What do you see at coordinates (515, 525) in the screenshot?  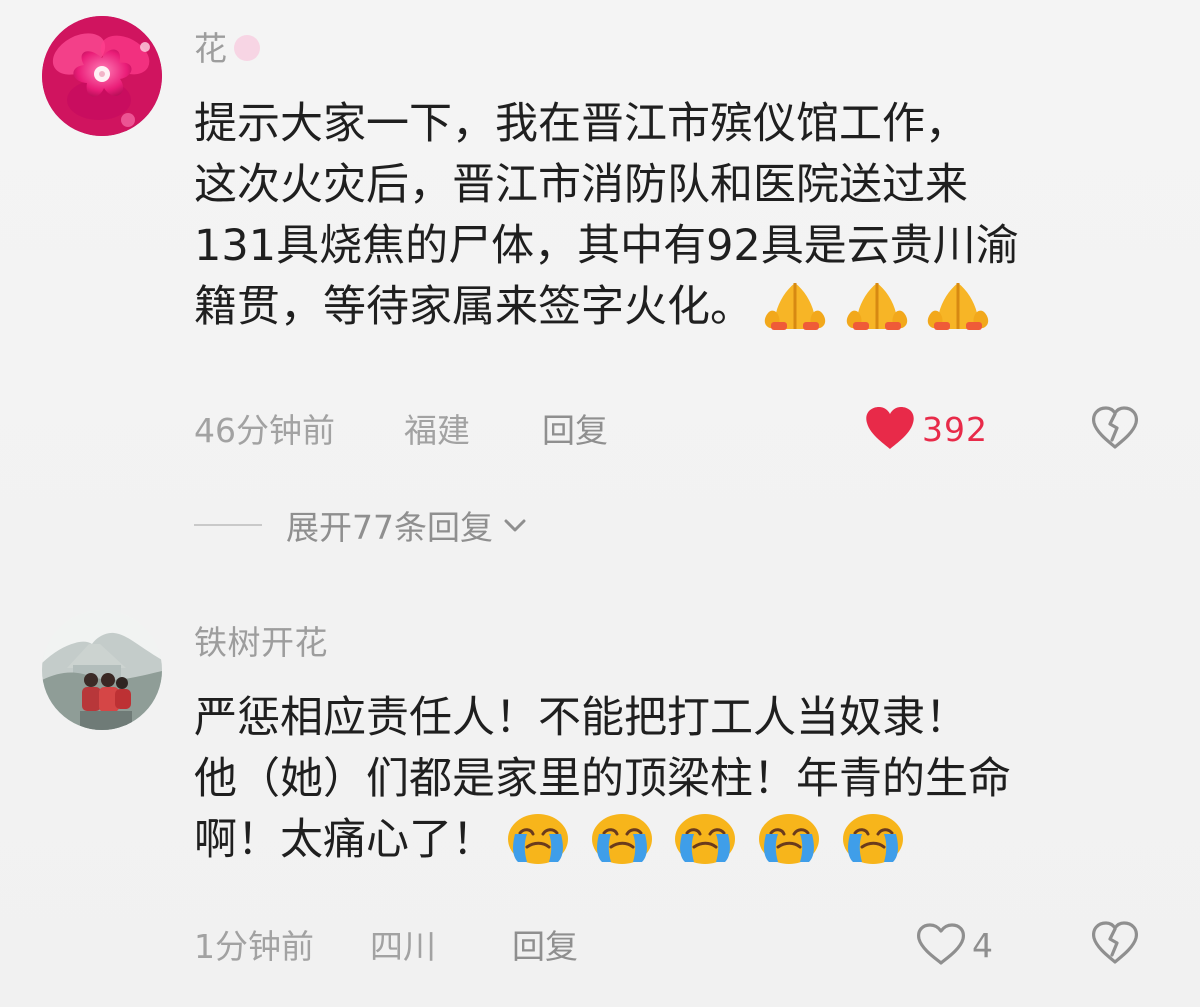 I see `chevron-down-icon` at bounding box center [515, 525].